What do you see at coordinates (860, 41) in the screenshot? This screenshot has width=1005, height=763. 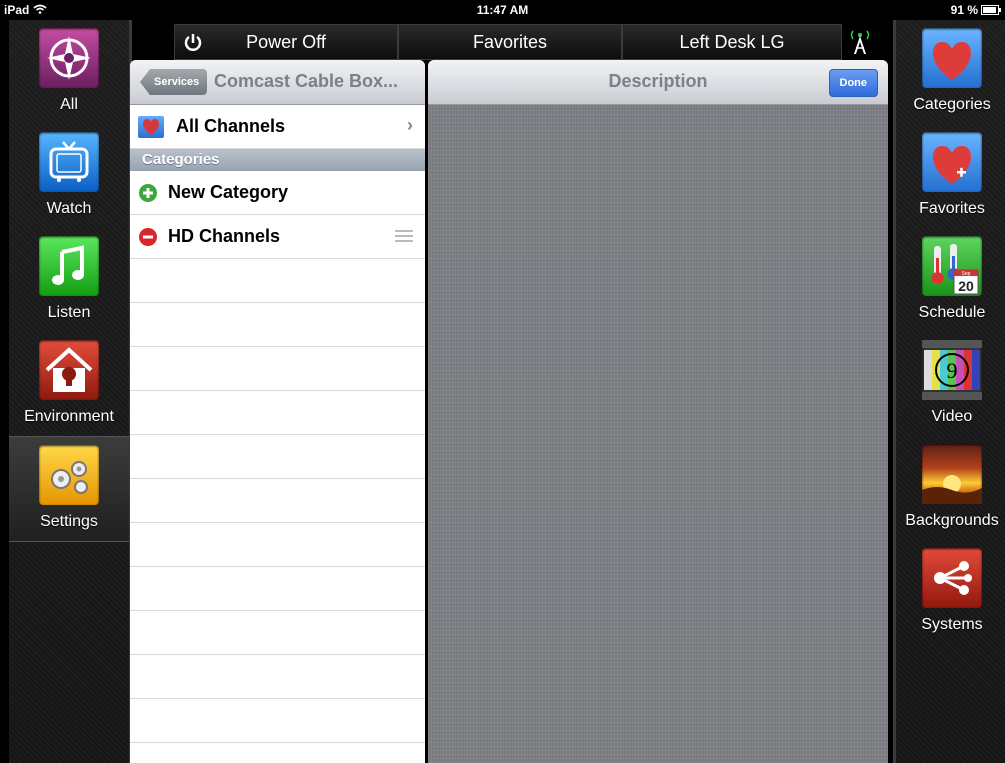 I see `antenna-icon` at bounding box center [860, 41].